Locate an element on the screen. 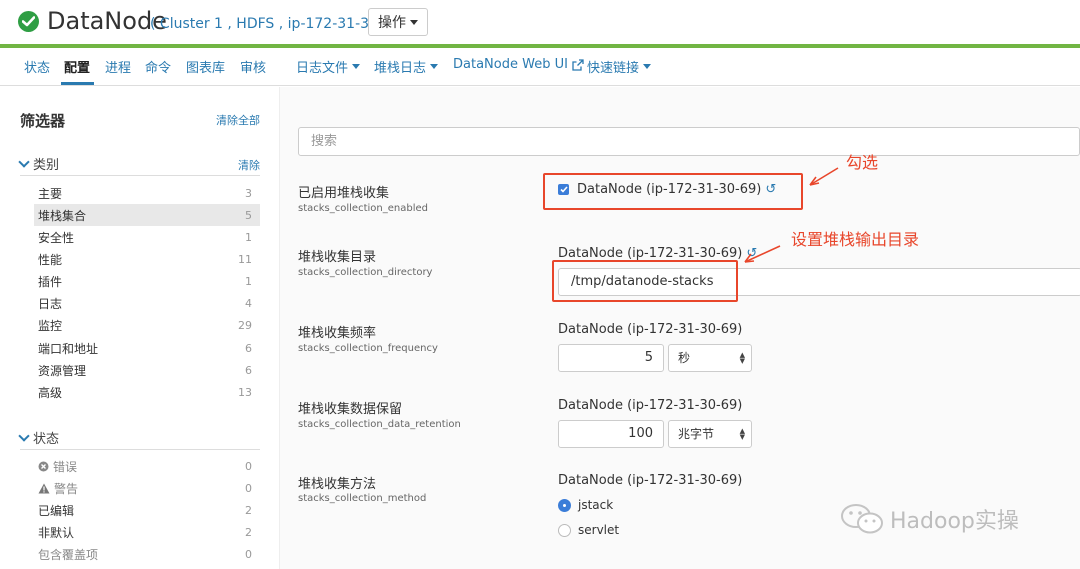 This screenshot has width=1080, height=569. wechat-icon is located at coordinates (862, 519).